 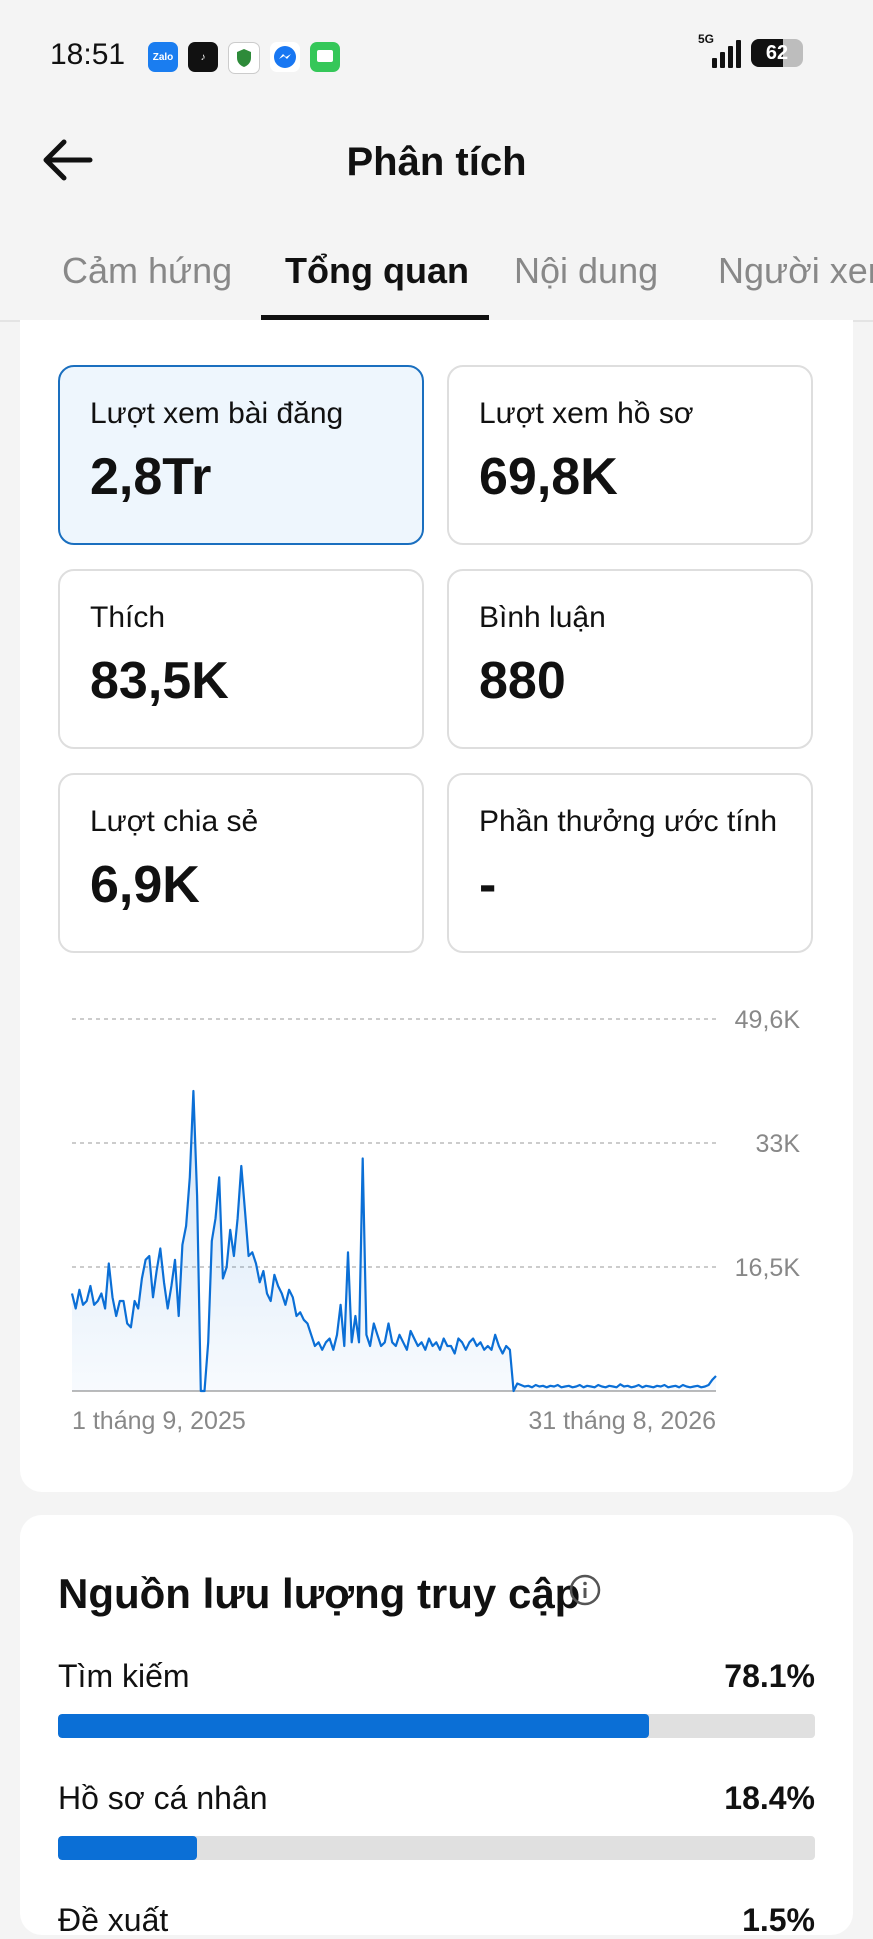 I want to click on traffic-bar-search, so click(x=436, y=1726).